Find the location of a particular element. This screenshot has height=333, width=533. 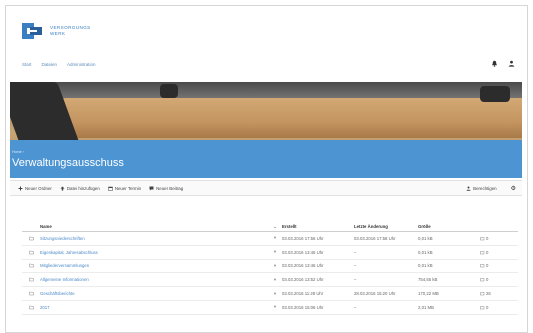

toolbar-right: Berechtigen ⚙ is located at coordinates (484, 188).